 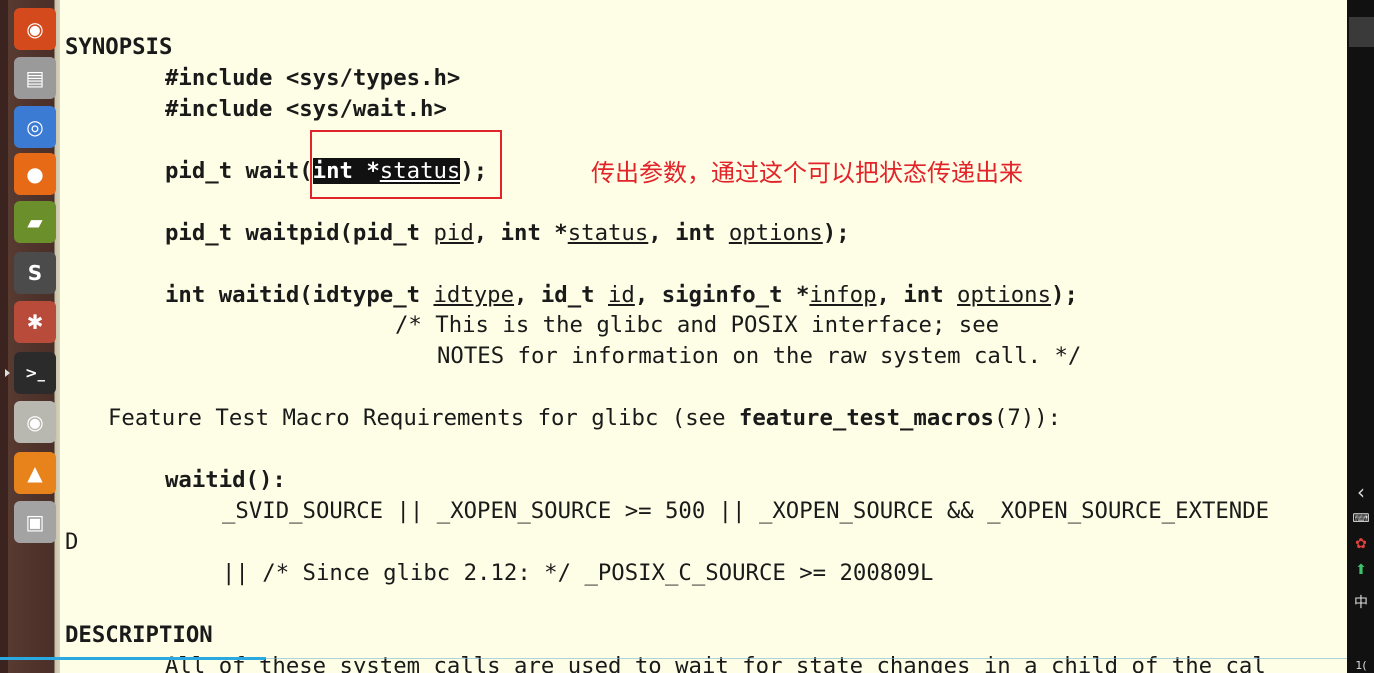 What do you see at coordinates (306, 109) in the screenshot?
I see `include-wait-line: #include <sys/wait.h>` at bounding box center [306, 109].